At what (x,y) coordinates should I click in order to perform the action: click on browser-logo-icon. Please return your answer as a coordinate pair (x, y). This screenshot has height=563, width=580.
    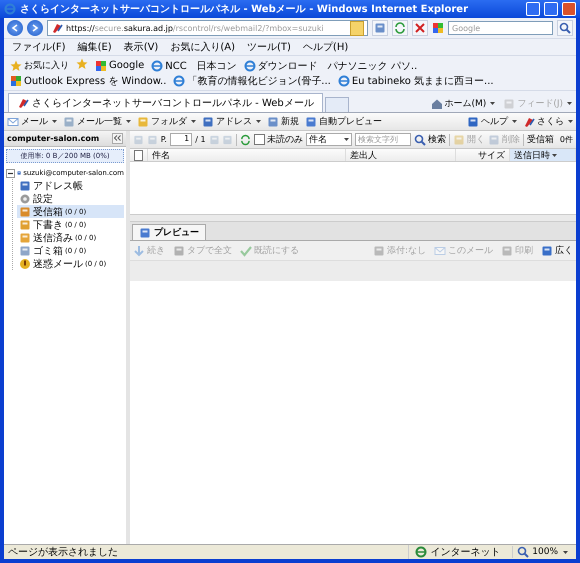
    Looking at the image, I should click on (10, 9).